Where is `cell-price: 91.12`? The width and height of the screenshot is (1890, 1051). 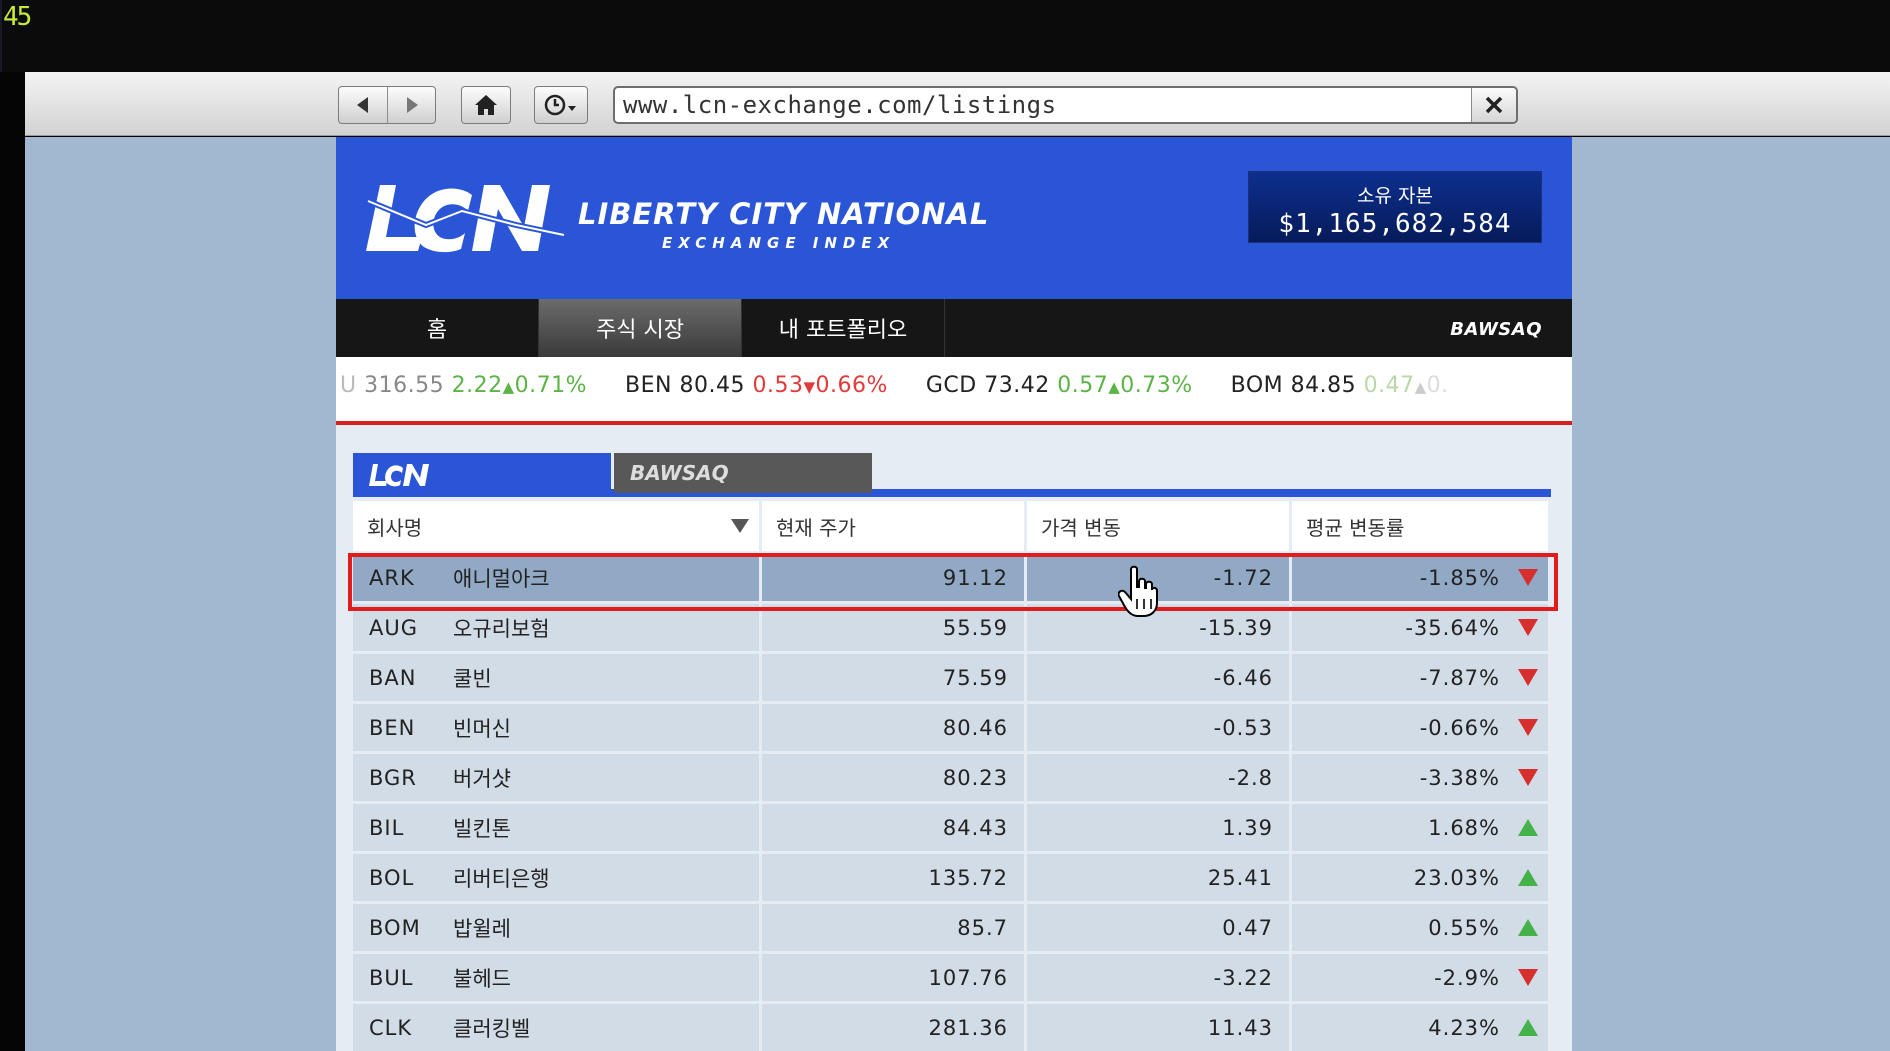 cell-price: 91.12 is located at coordinates (894, 577).